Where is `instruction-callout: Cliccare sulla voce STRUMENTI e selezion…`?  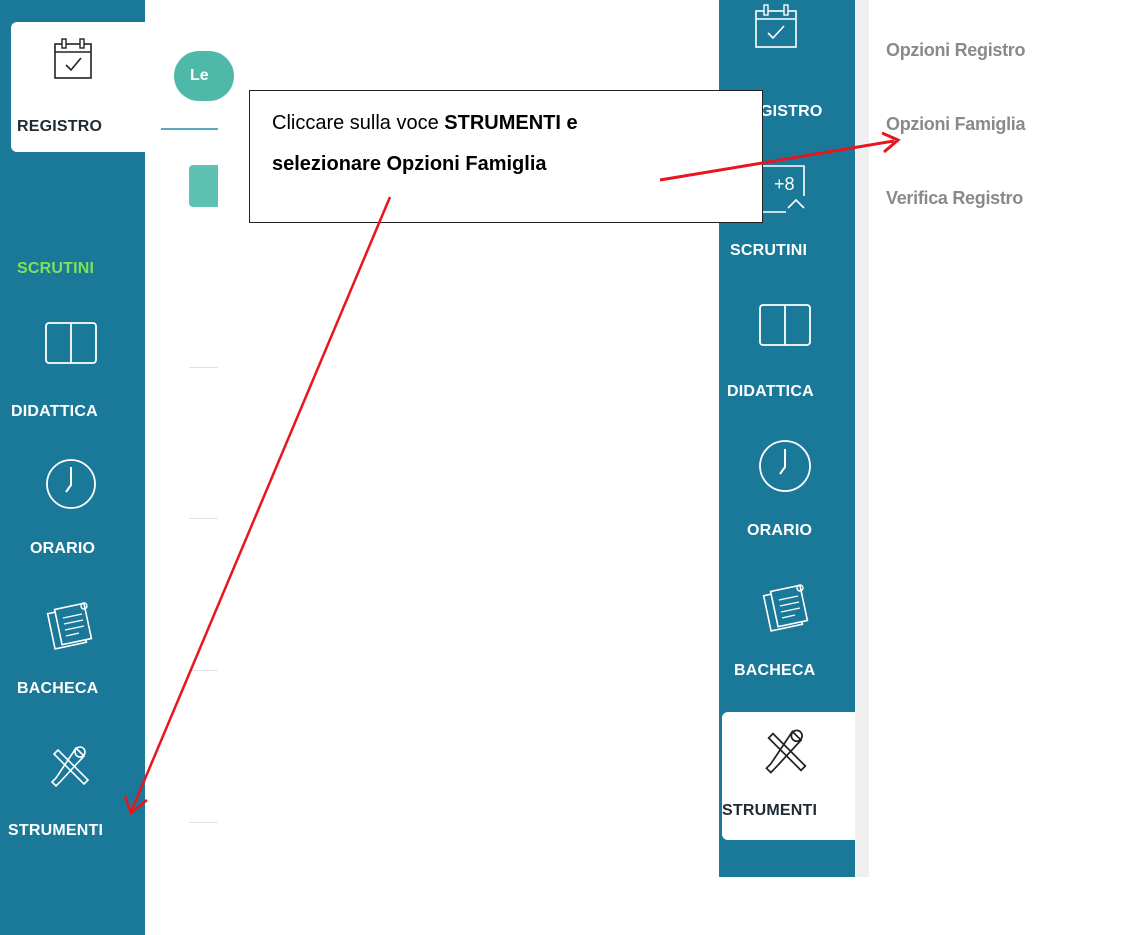 instruction-callout: Cliccare sulla voce STRUMENTI e selezion… is located at coordinates (506, 156).